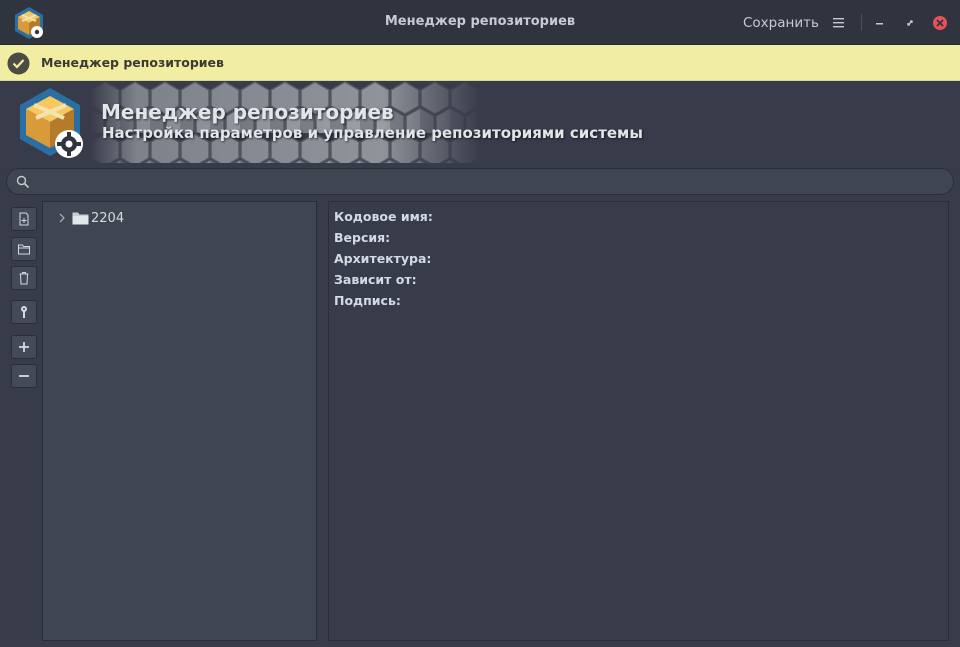 The width and height of the screenshot is (960, 647). I want to click on add-folder-button, so click(24, 249).